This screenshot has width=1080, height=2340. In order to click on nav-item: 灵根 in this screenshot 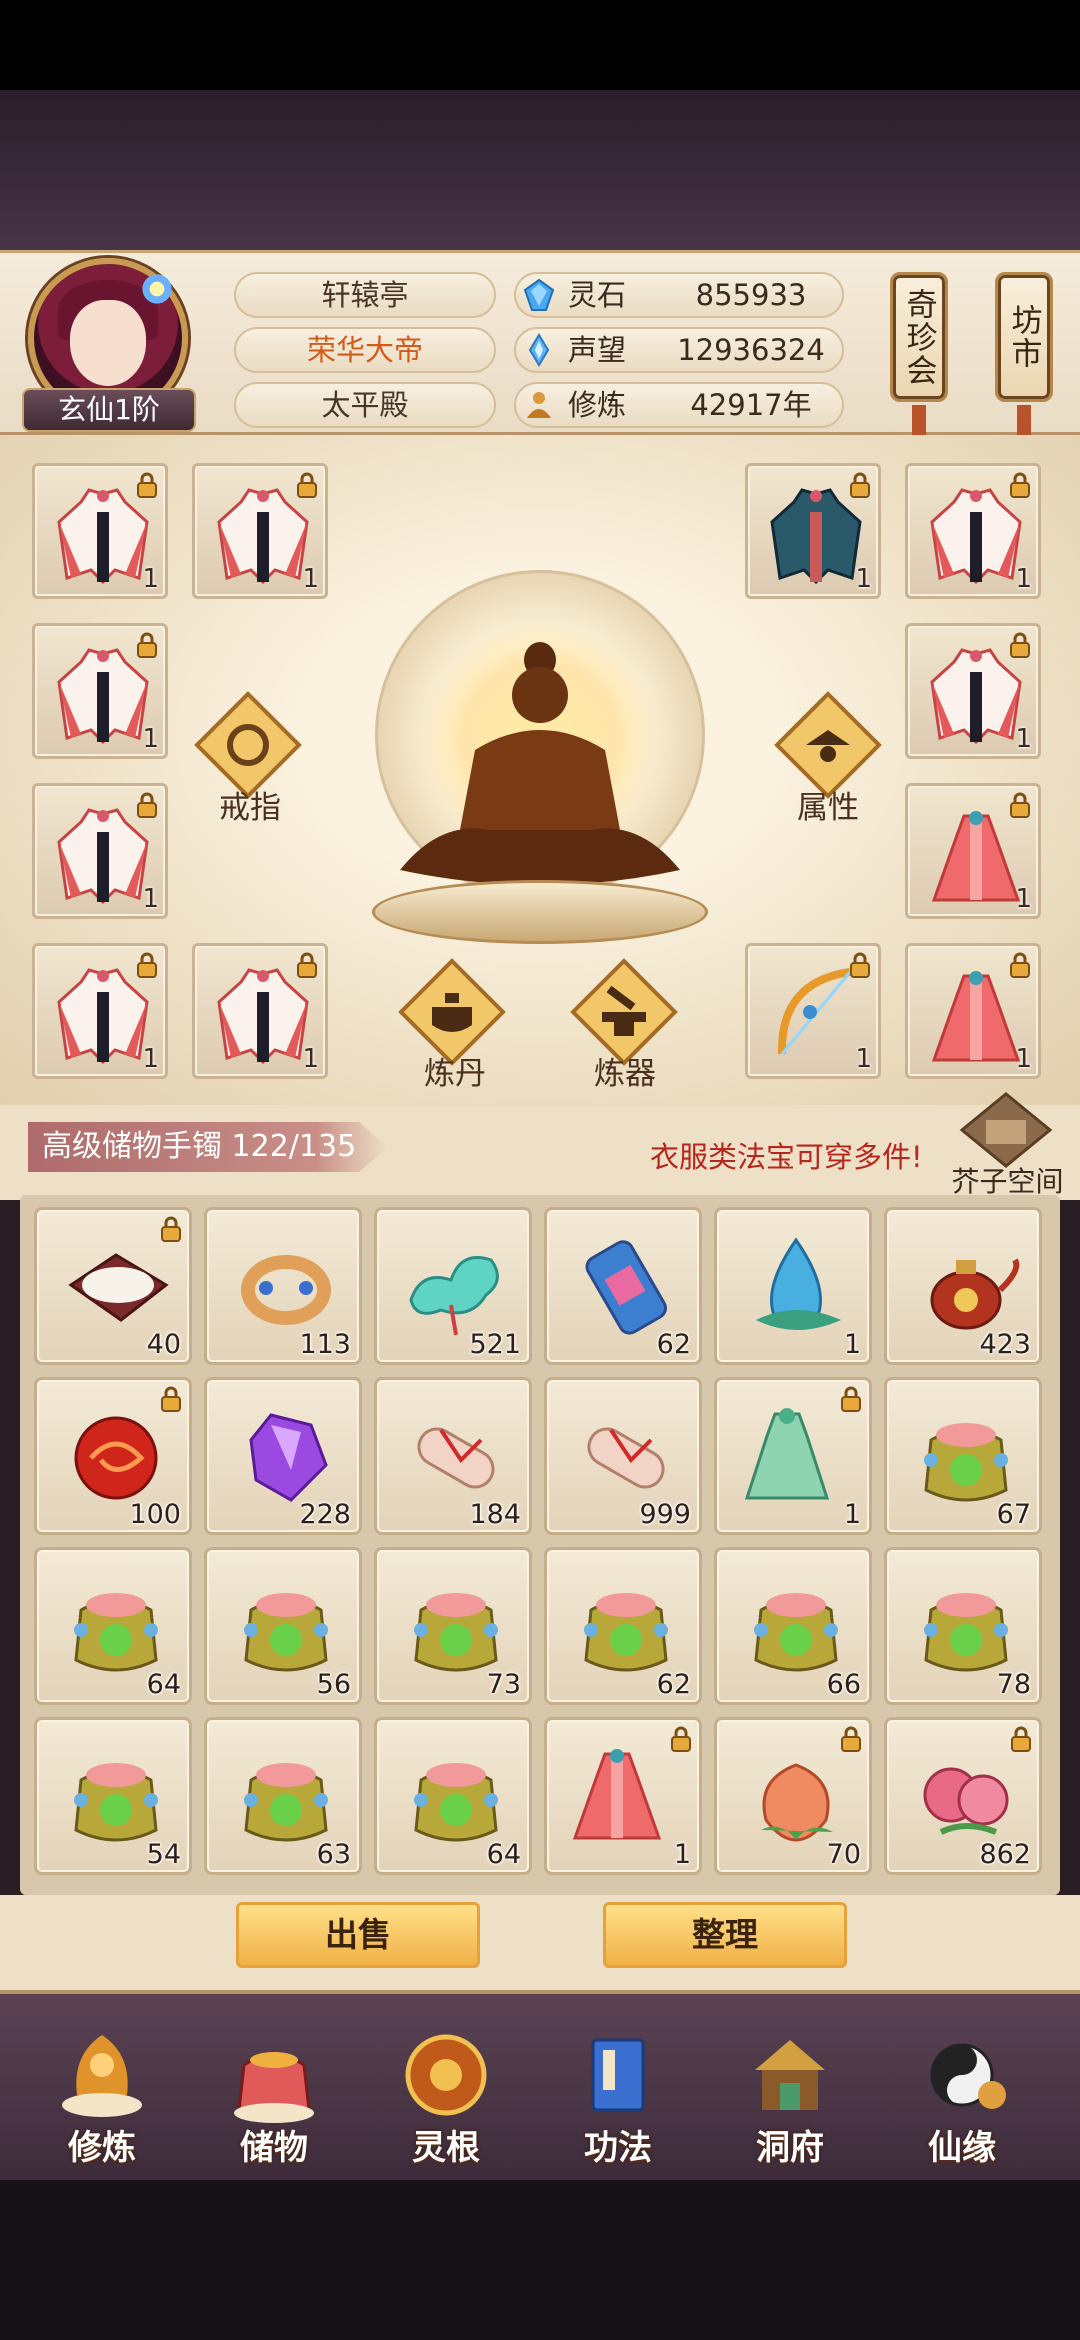, I will do `click(446, 2090)`.